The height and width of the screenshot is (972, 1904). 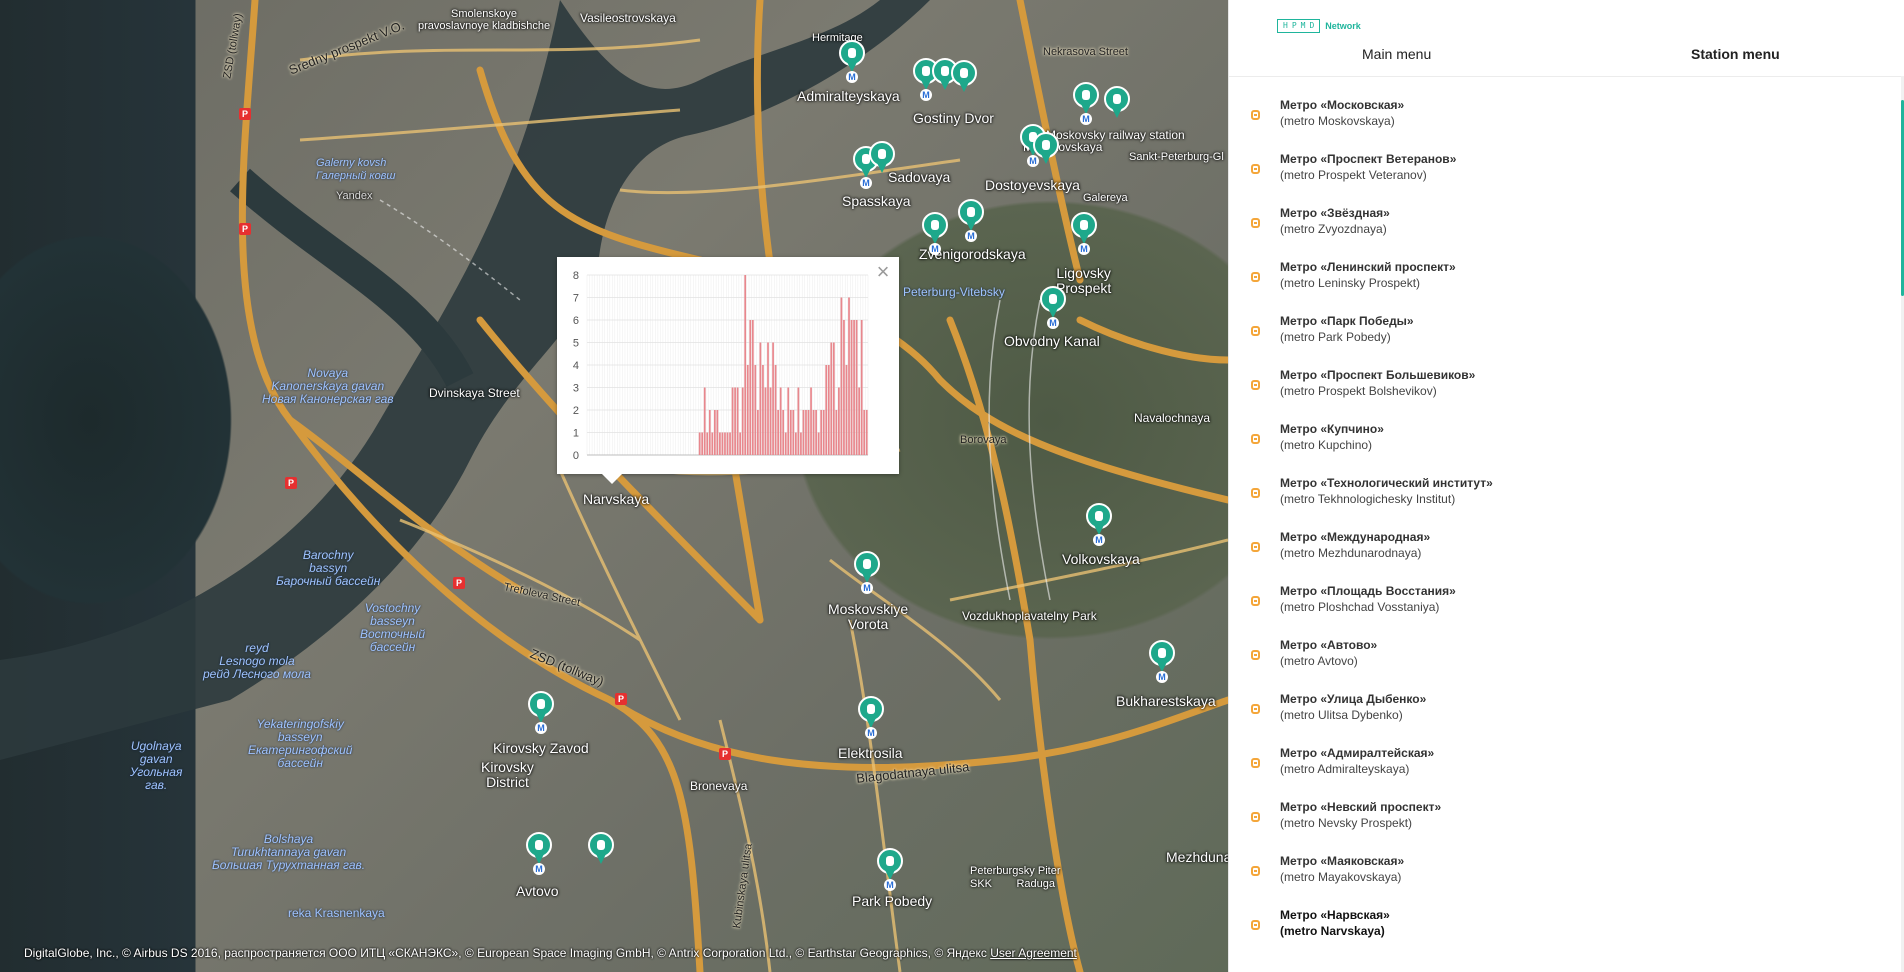 I want to click on station-pin-volkovskaya: M, so click(x=1099, y=524).